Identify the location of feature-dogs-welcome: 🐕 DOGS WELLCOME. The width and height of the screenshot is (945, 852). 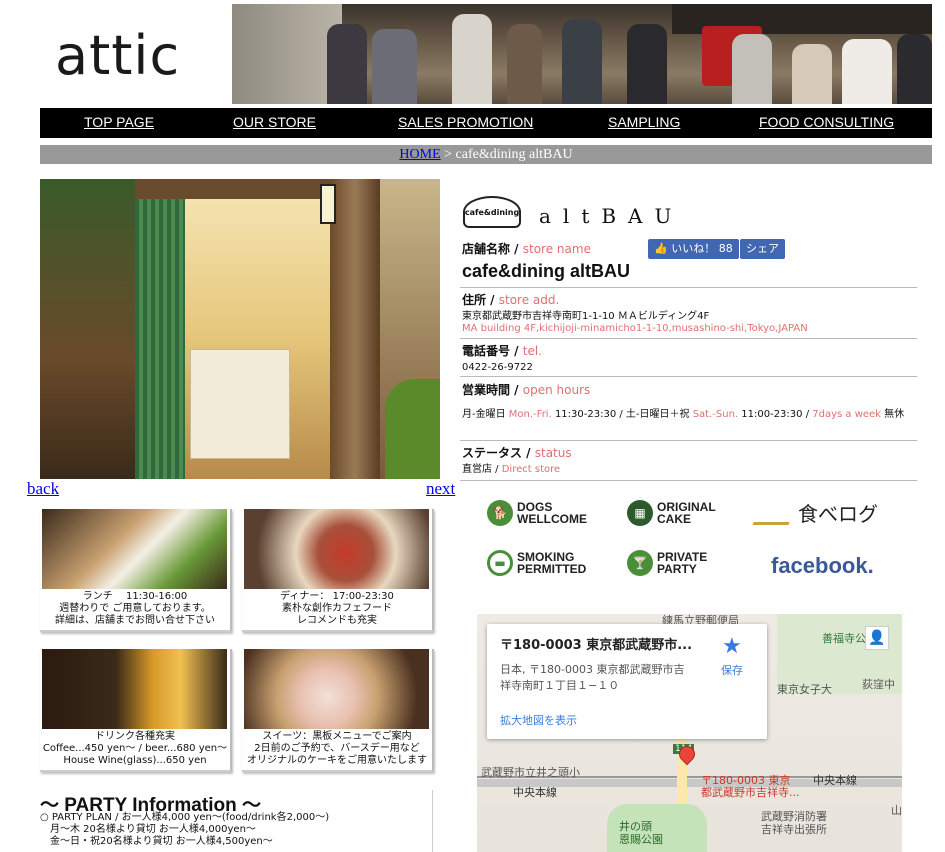
(537, 513).